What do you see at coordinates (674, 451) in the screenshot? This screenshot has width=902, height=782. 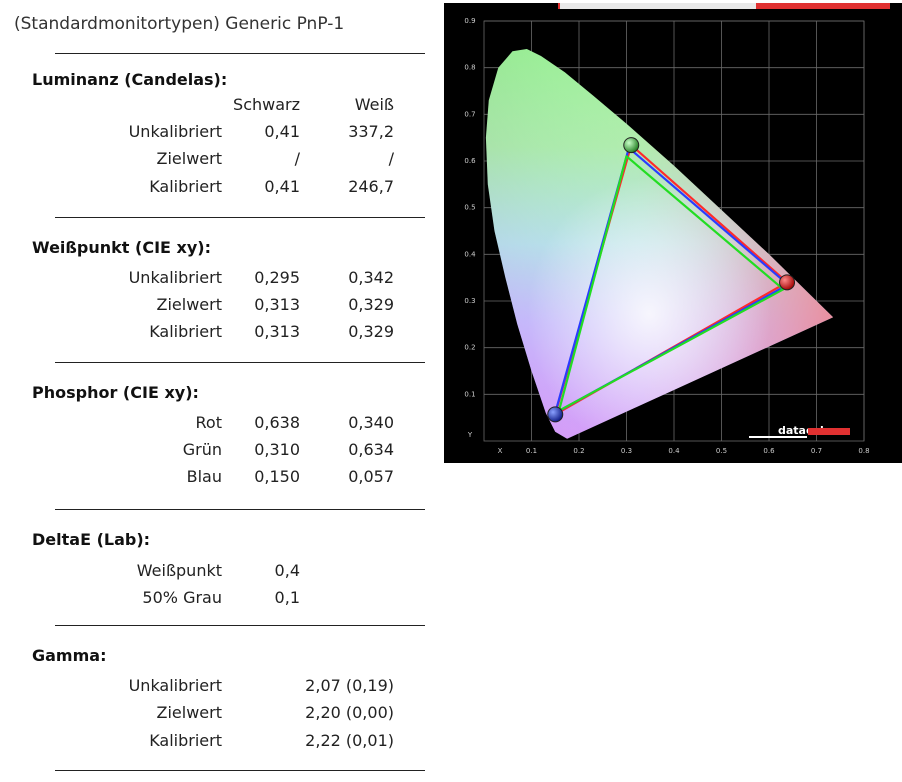 I see `x-tick-label: 0.4` at bounding box center [674, 451].